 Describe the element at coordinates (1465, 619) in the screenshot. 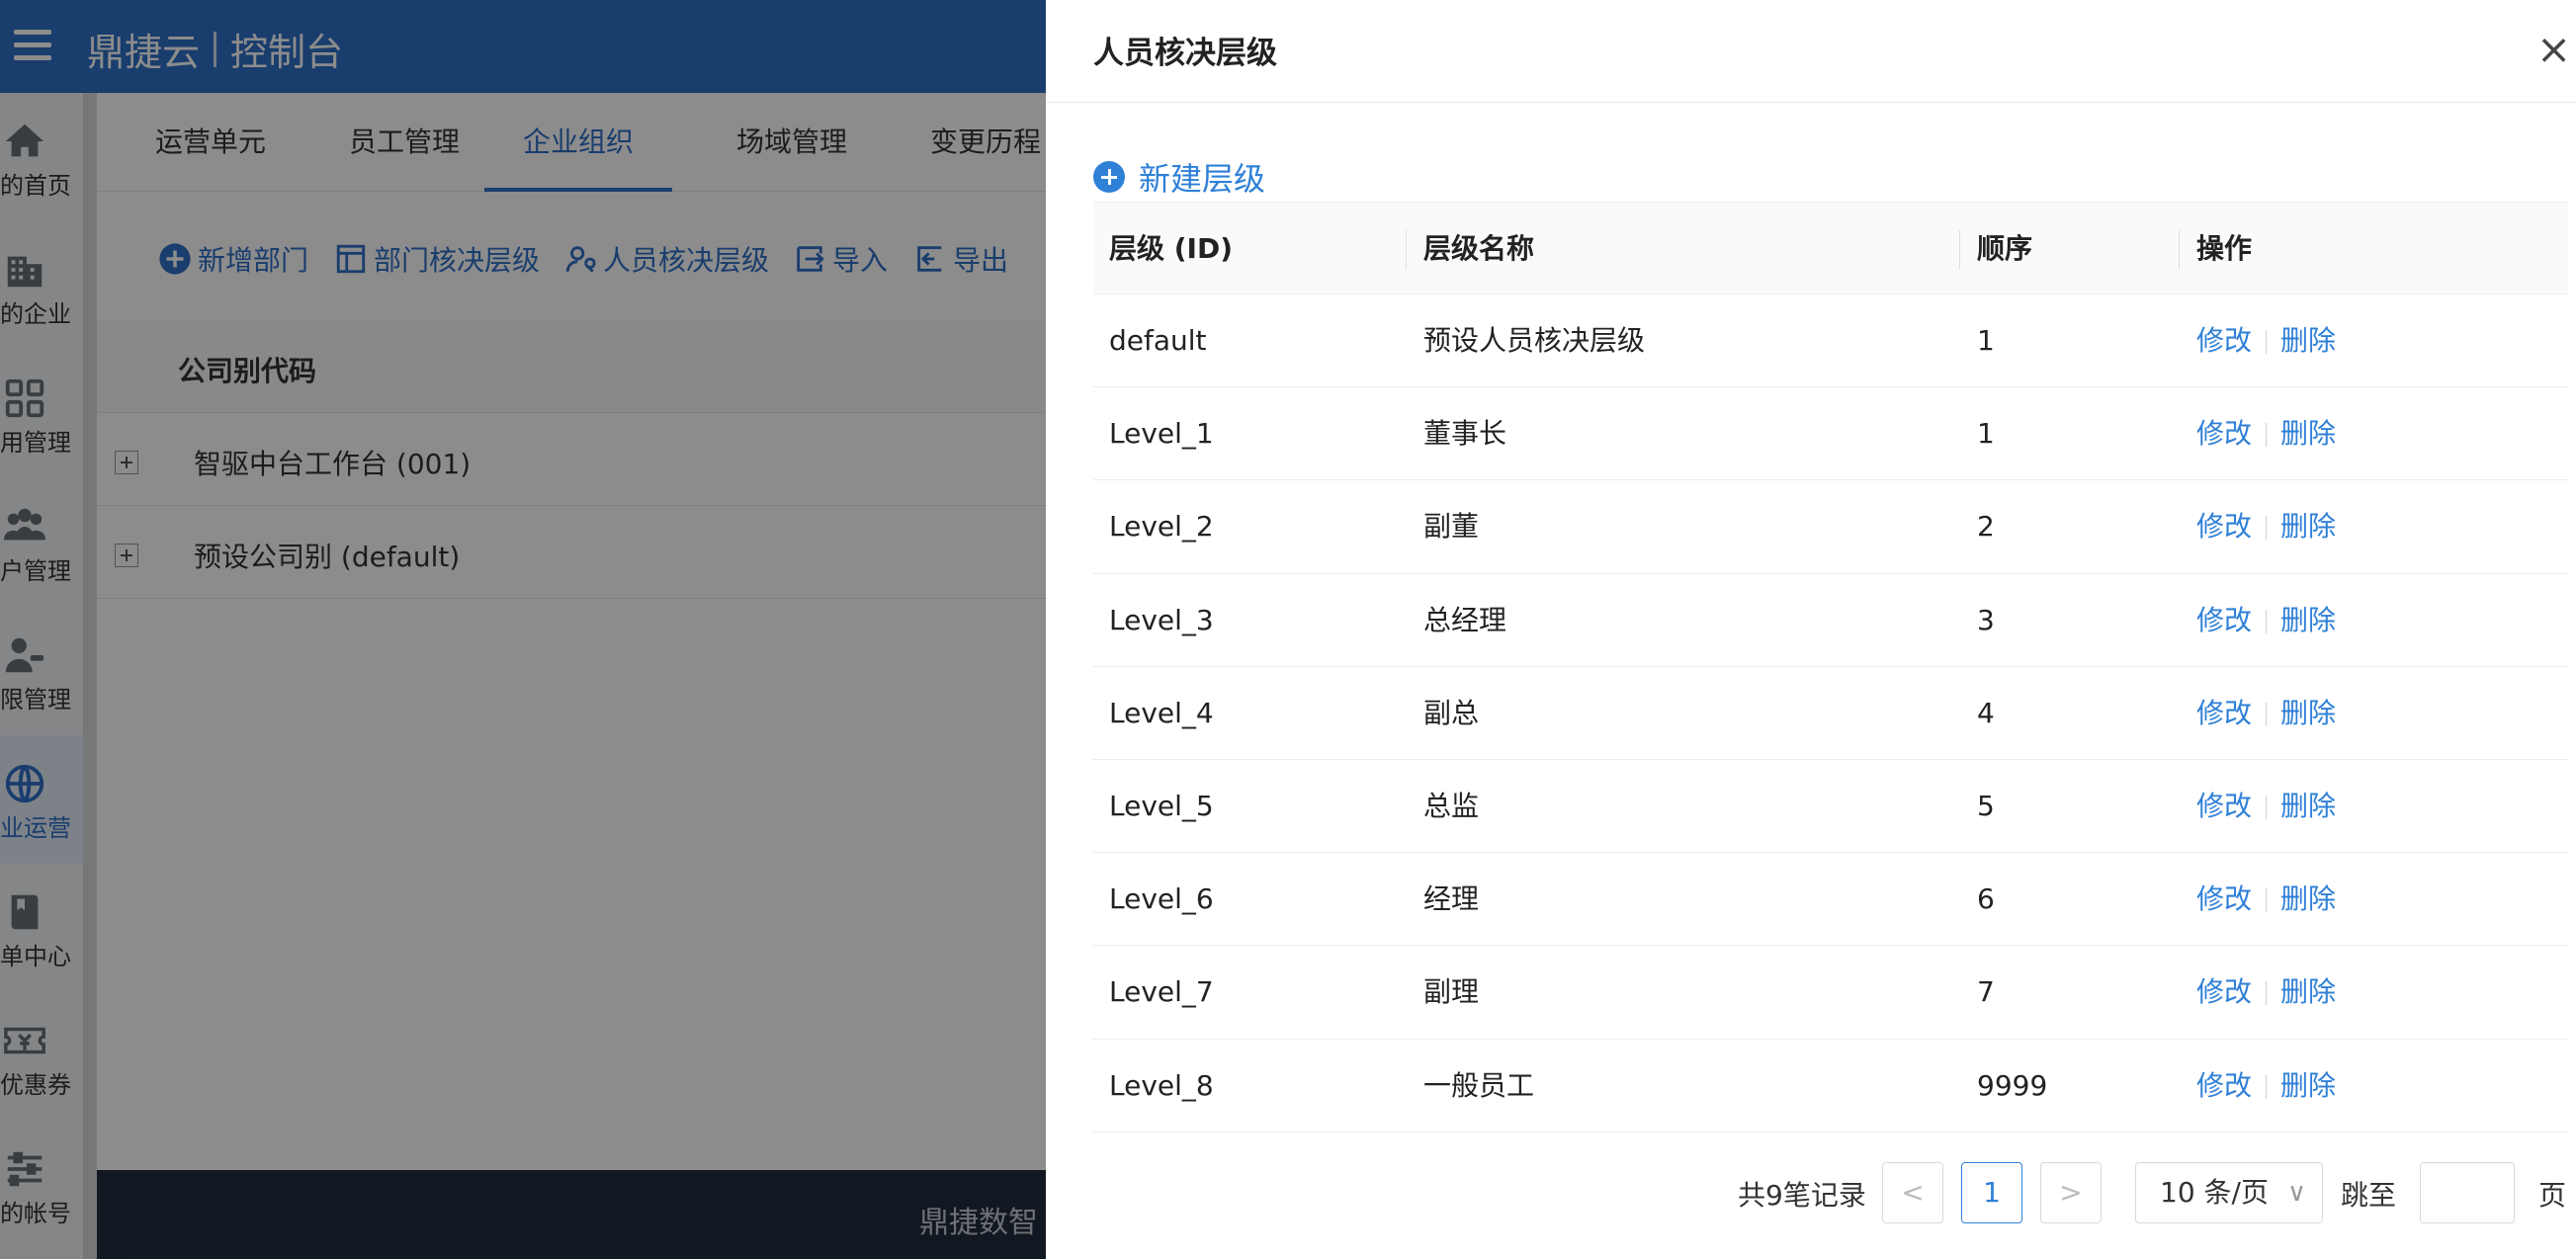

I see `level-name: 总经理` at that location.